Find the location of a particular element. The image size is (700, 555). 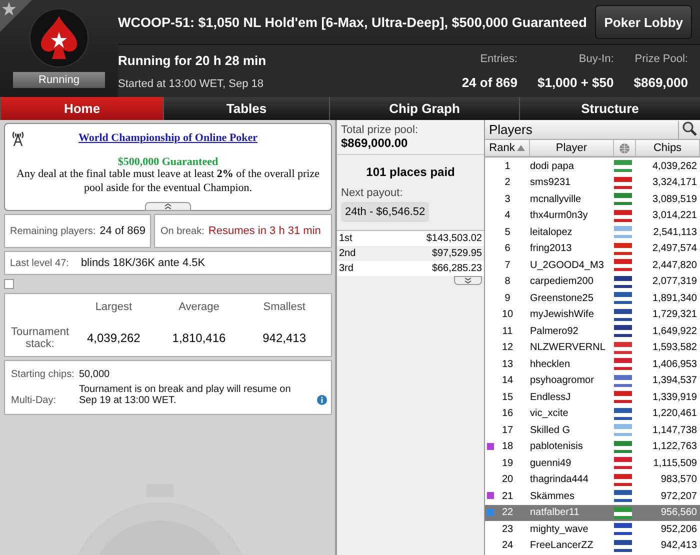

stack-value: 942,413 is located at coordinates (285, 337).